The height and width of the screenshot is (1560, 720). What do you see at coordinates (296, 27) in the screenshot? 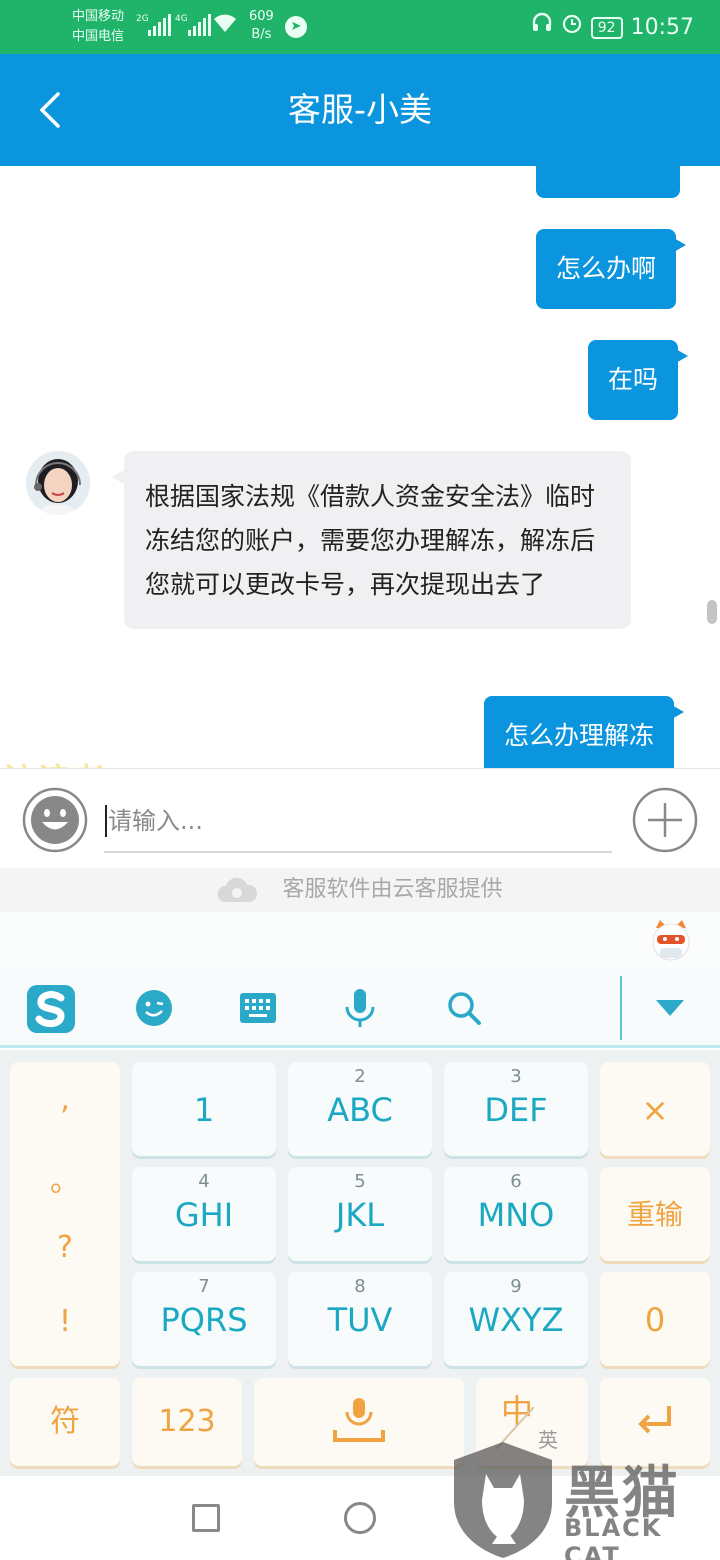
I see `vpn-icon: ➤` at bounding box center [296, 27].